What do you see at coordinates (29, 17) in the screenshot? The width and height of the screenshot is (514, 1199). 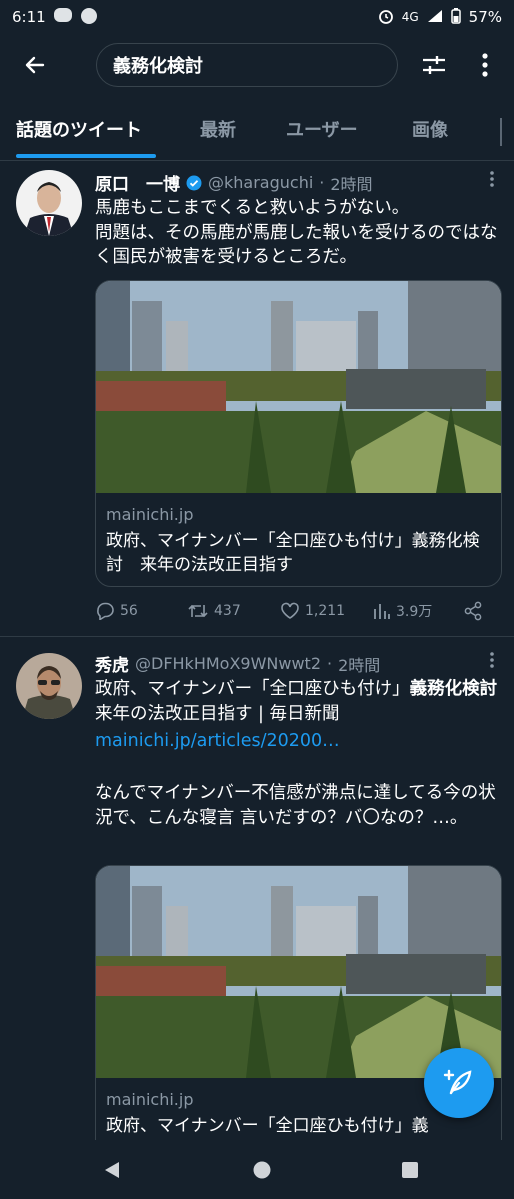 I see `status-time: 6:11` at bounding box center [29, 17].